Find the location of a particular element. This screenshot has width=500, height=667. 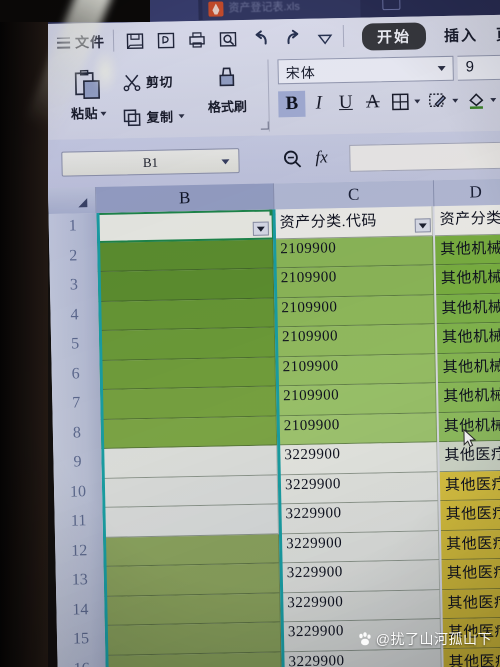

cell-C8: 2109900 is located at coordinates (358, 429).